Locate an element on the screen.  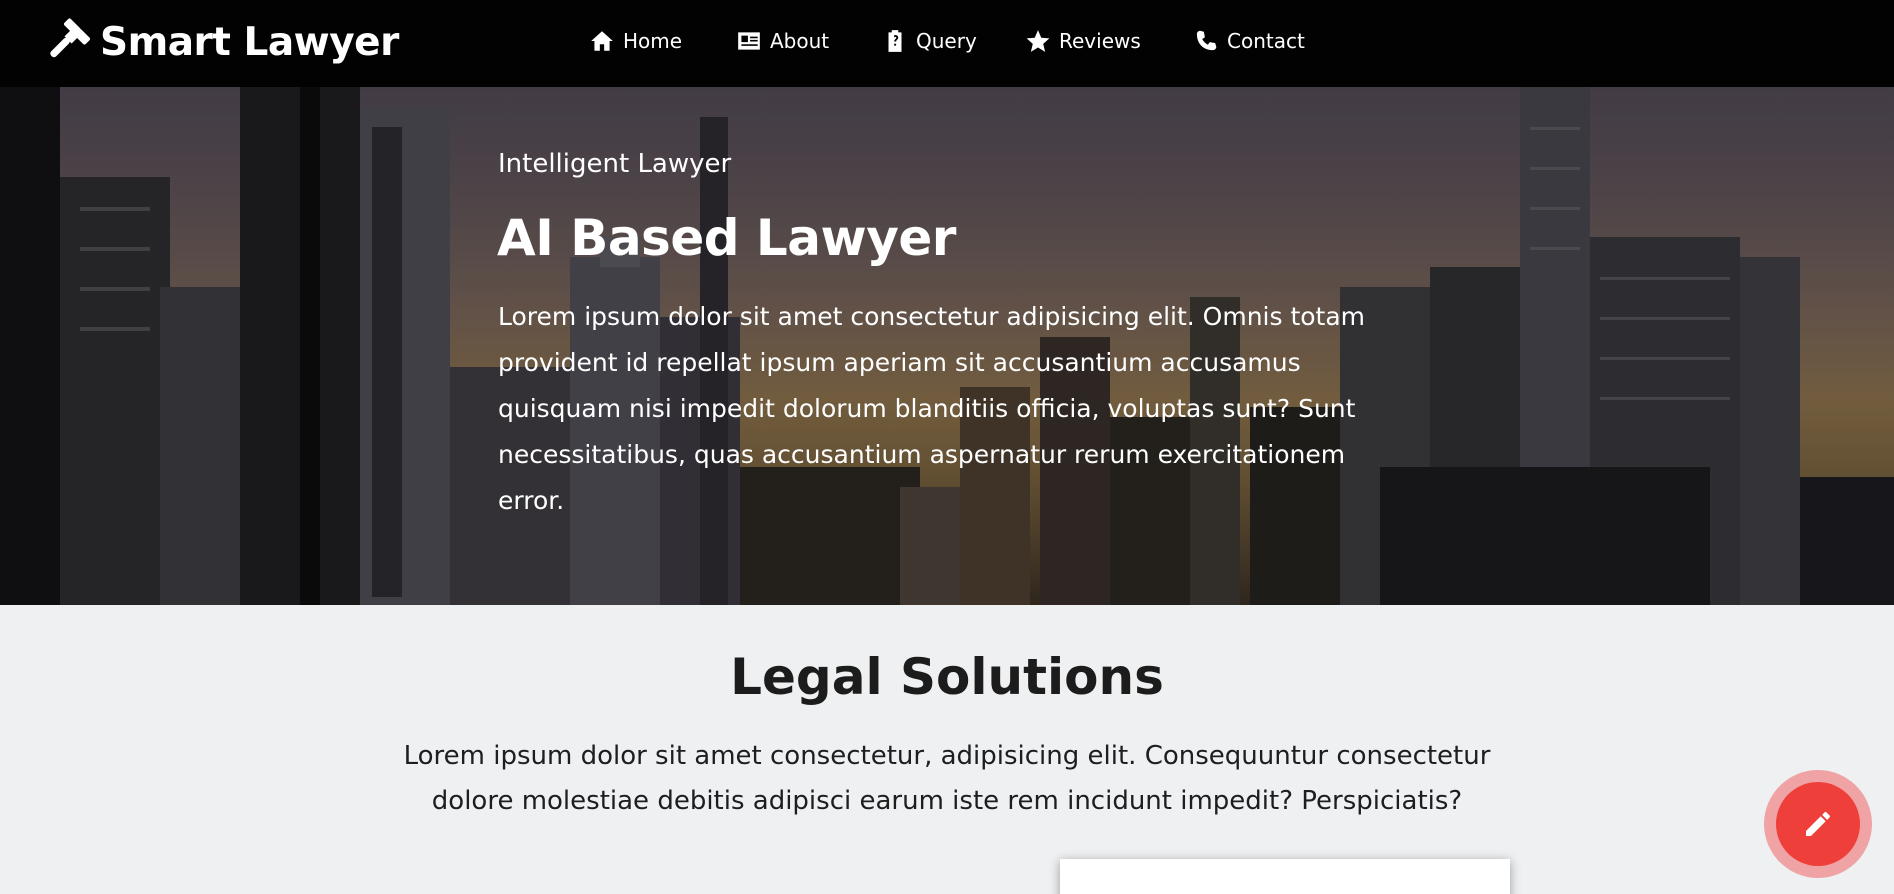
home-icon is located at coordinates (602, 41).